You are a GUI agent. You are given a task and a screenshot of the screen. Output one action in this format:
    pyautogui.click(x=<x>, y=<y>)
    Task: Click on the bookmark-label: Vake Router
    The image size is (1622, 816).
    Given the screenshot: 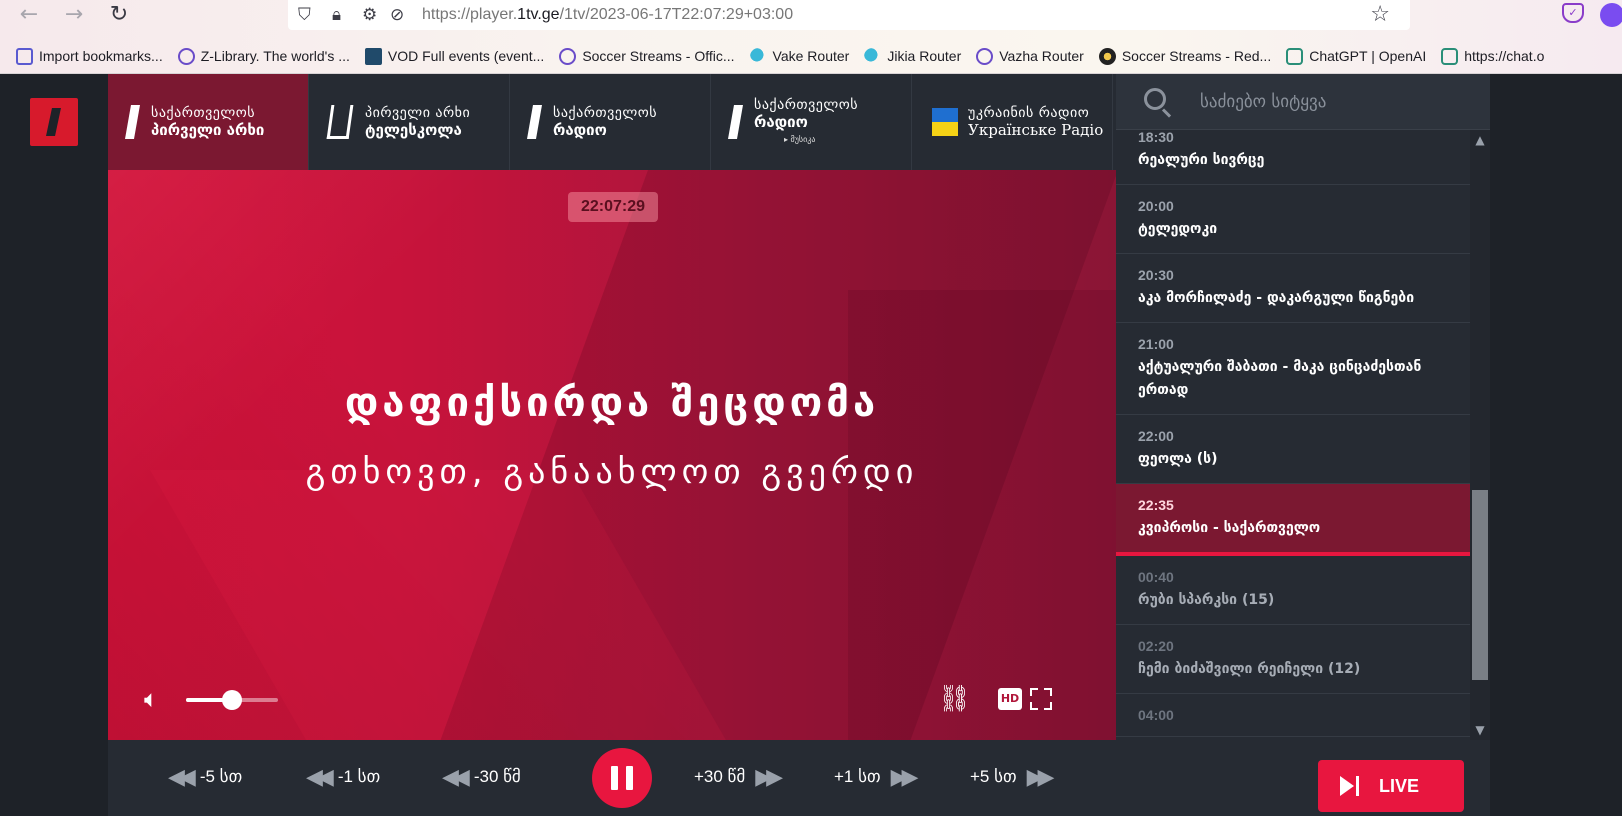 What is the action you would take?
    pyautogui.click(x=811, y=56)
    